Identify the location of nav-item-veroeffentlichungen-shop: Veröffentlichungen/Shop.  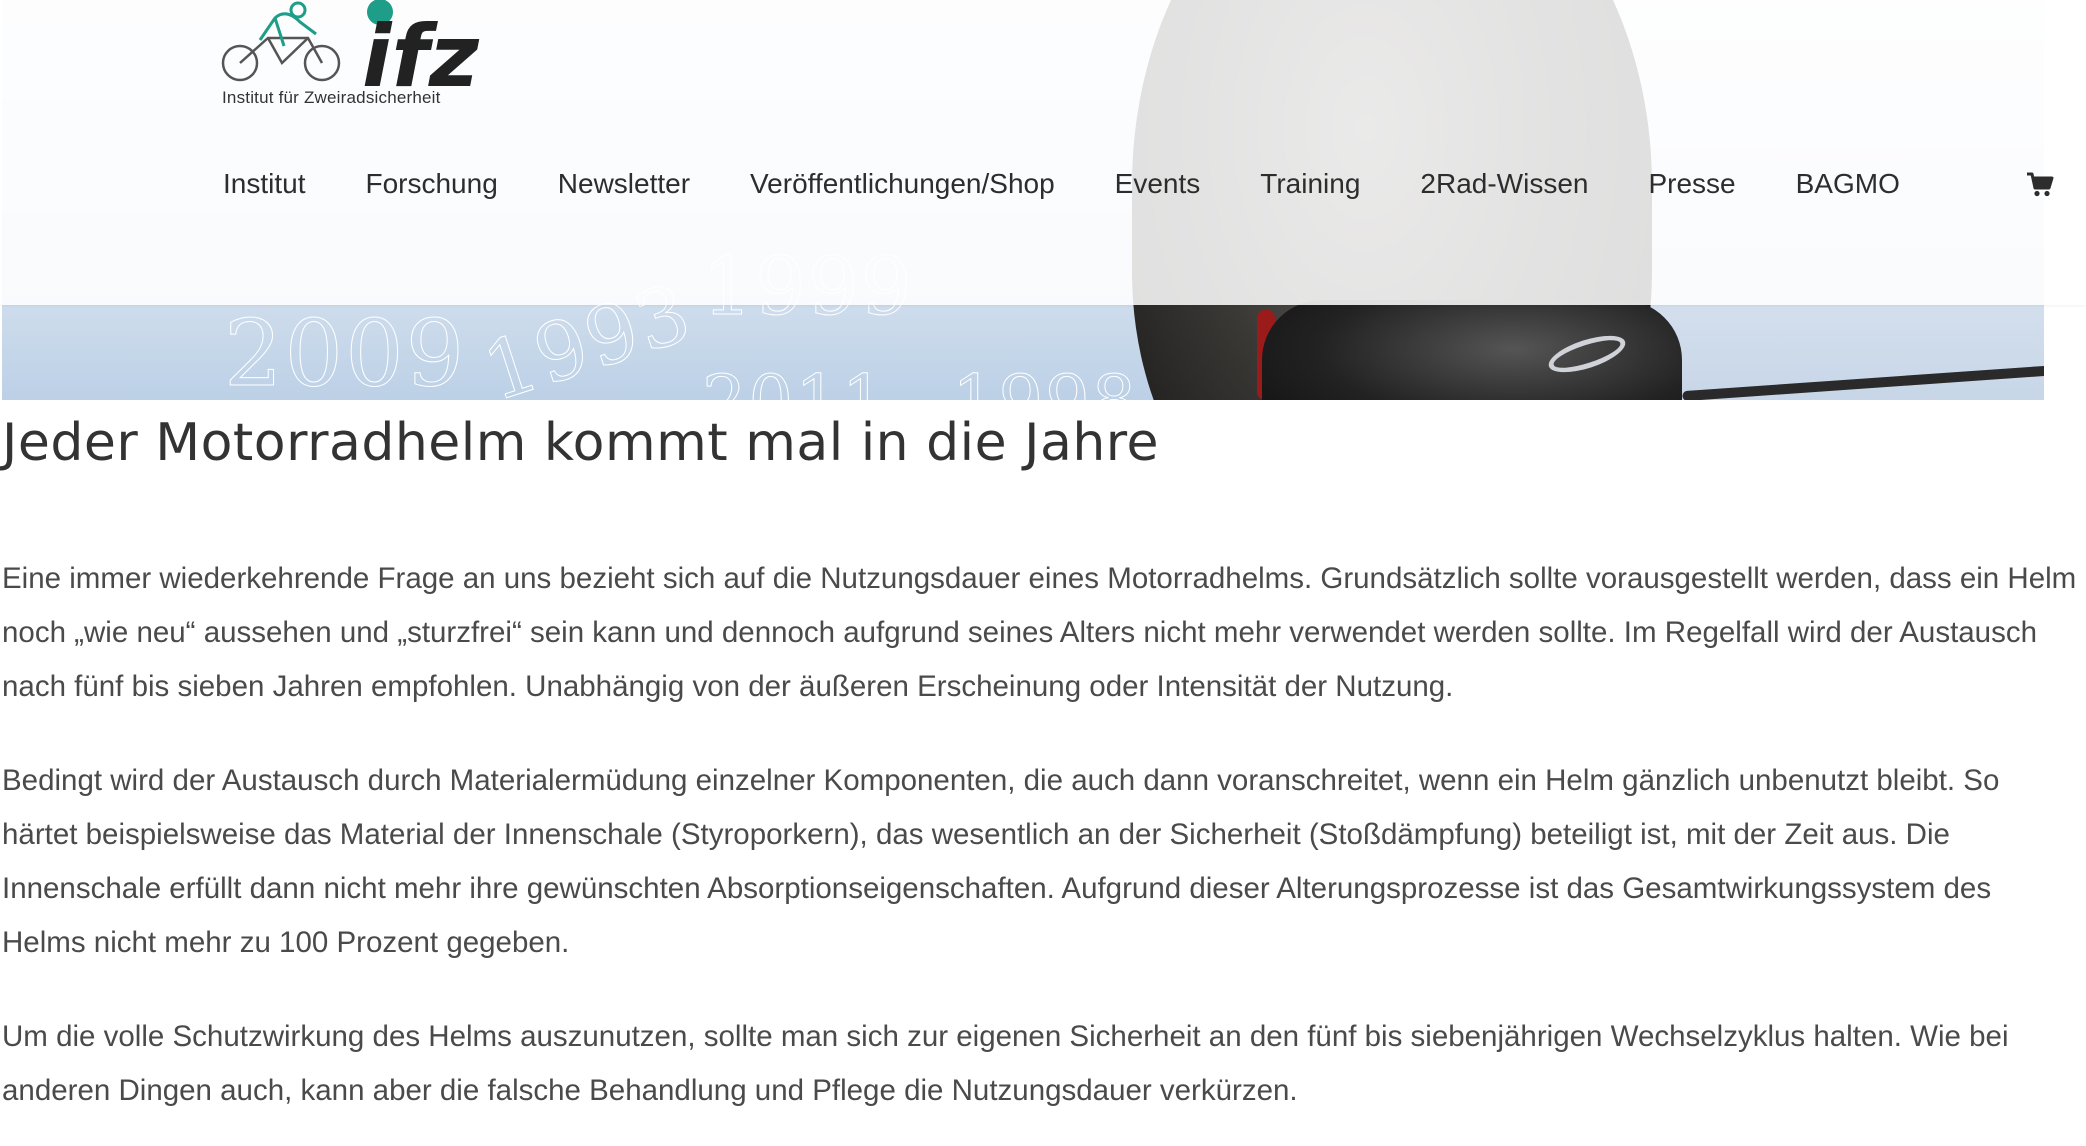
(902, 184).